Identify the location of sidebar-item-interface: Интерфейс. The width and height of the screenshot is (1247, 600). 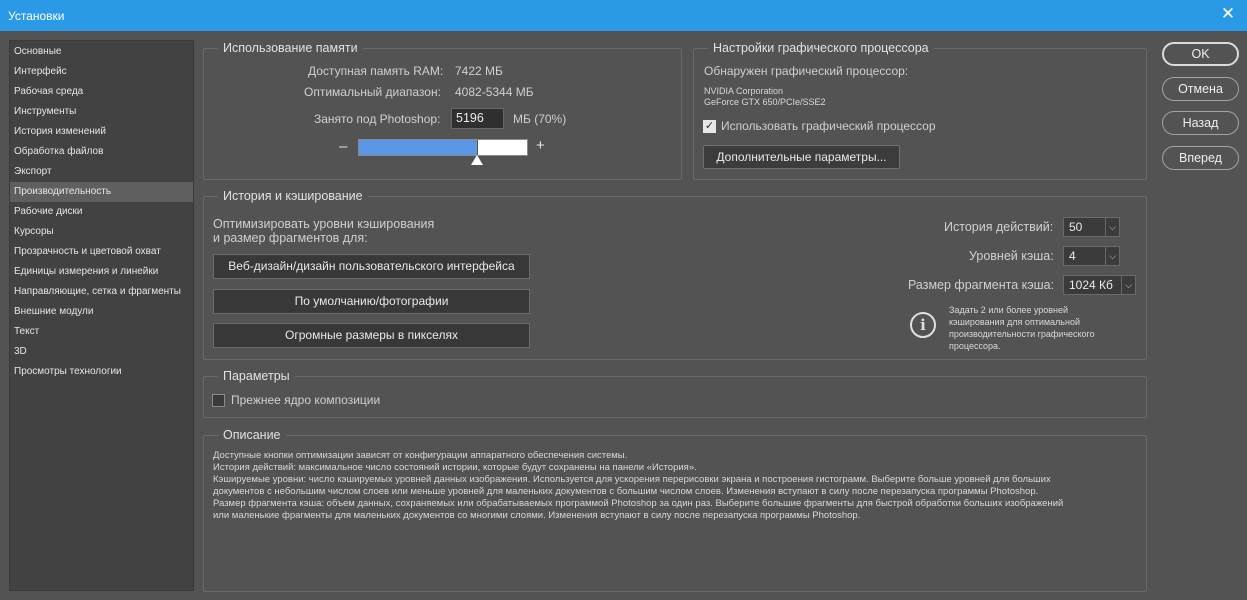
(101, 72).